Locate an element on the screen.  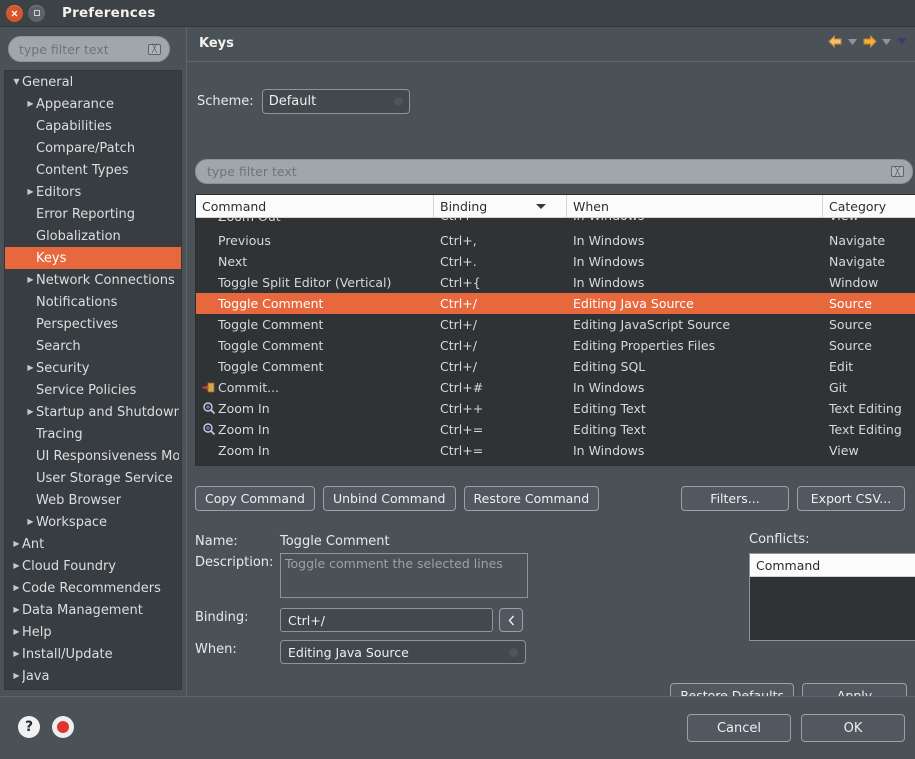
ok-button: OK is located at coordinates (853, 728).